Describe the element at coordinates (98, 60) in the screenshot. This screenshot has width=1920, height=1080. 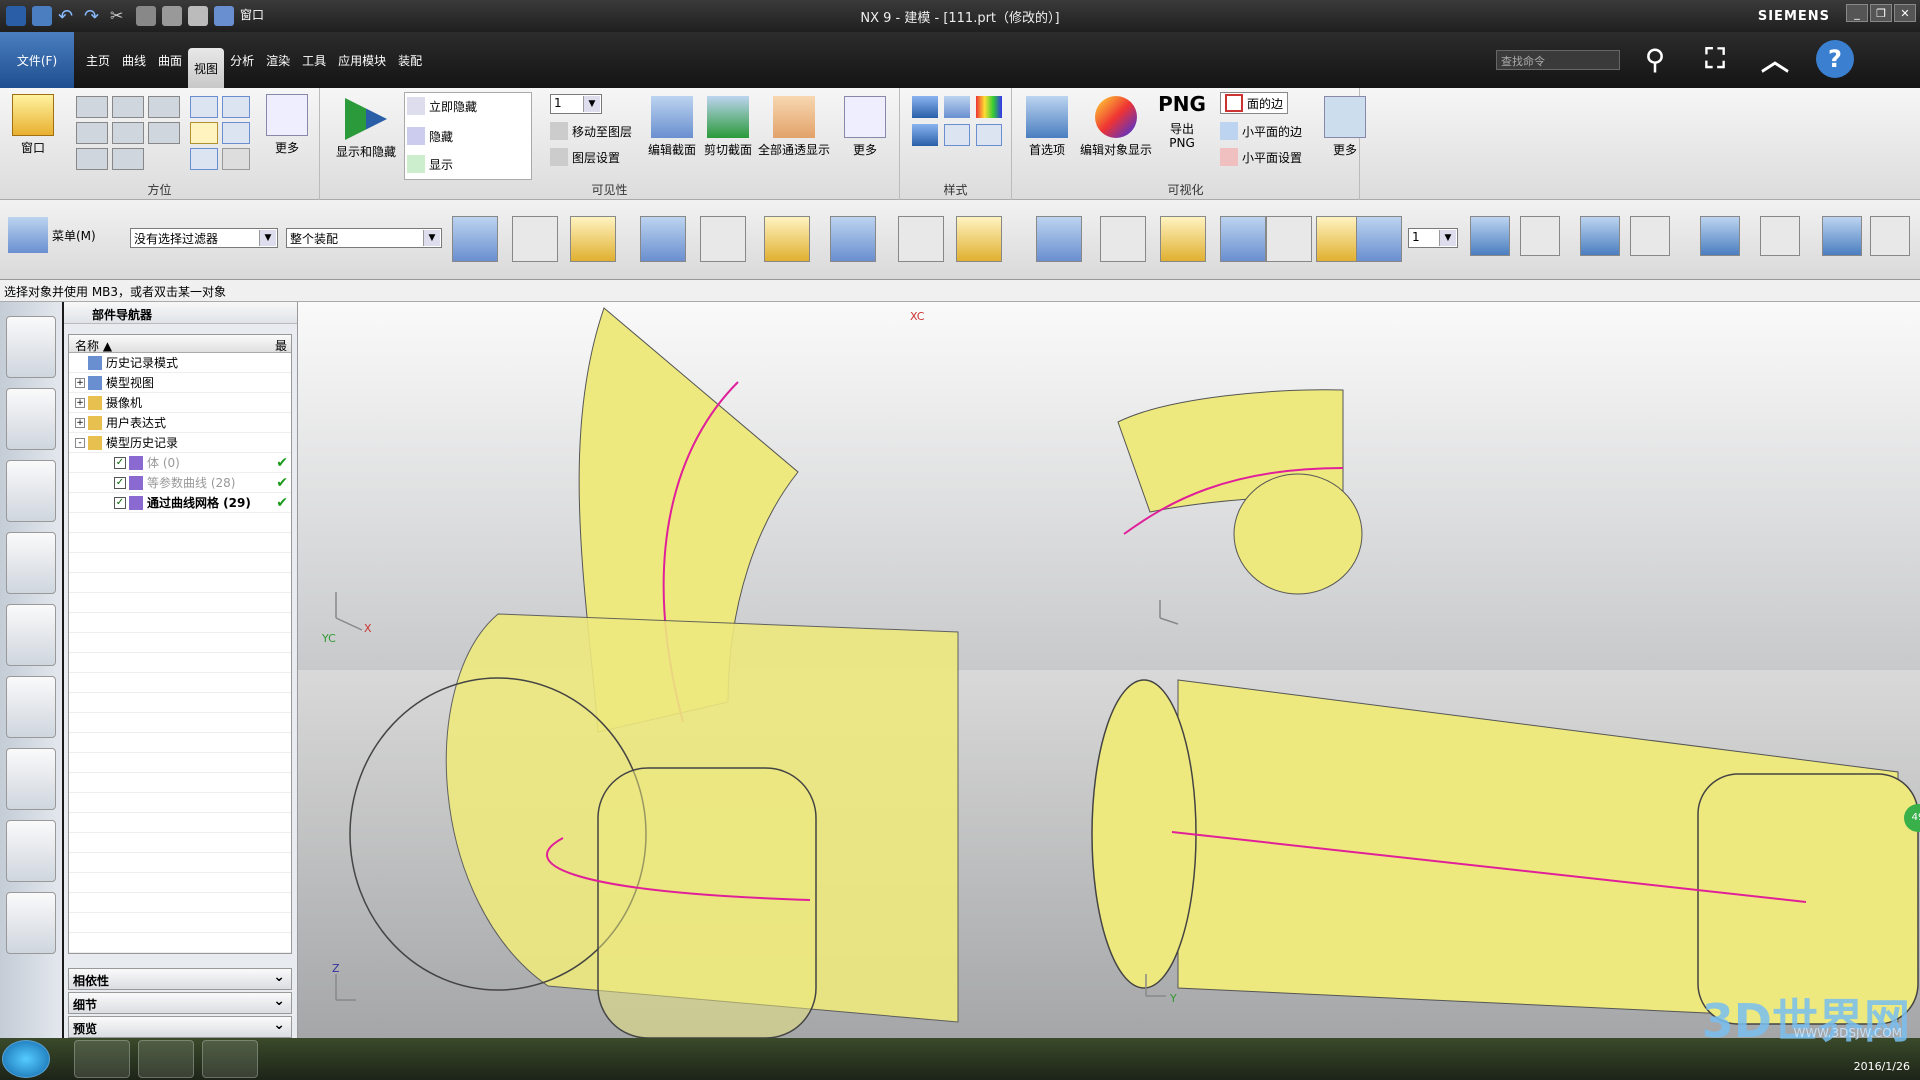
I see `tab-0: 主页` at that location.